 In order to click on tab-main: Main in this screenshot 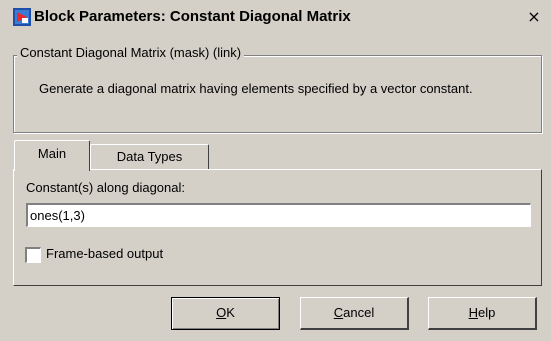, I will do `click(52, 155)`.